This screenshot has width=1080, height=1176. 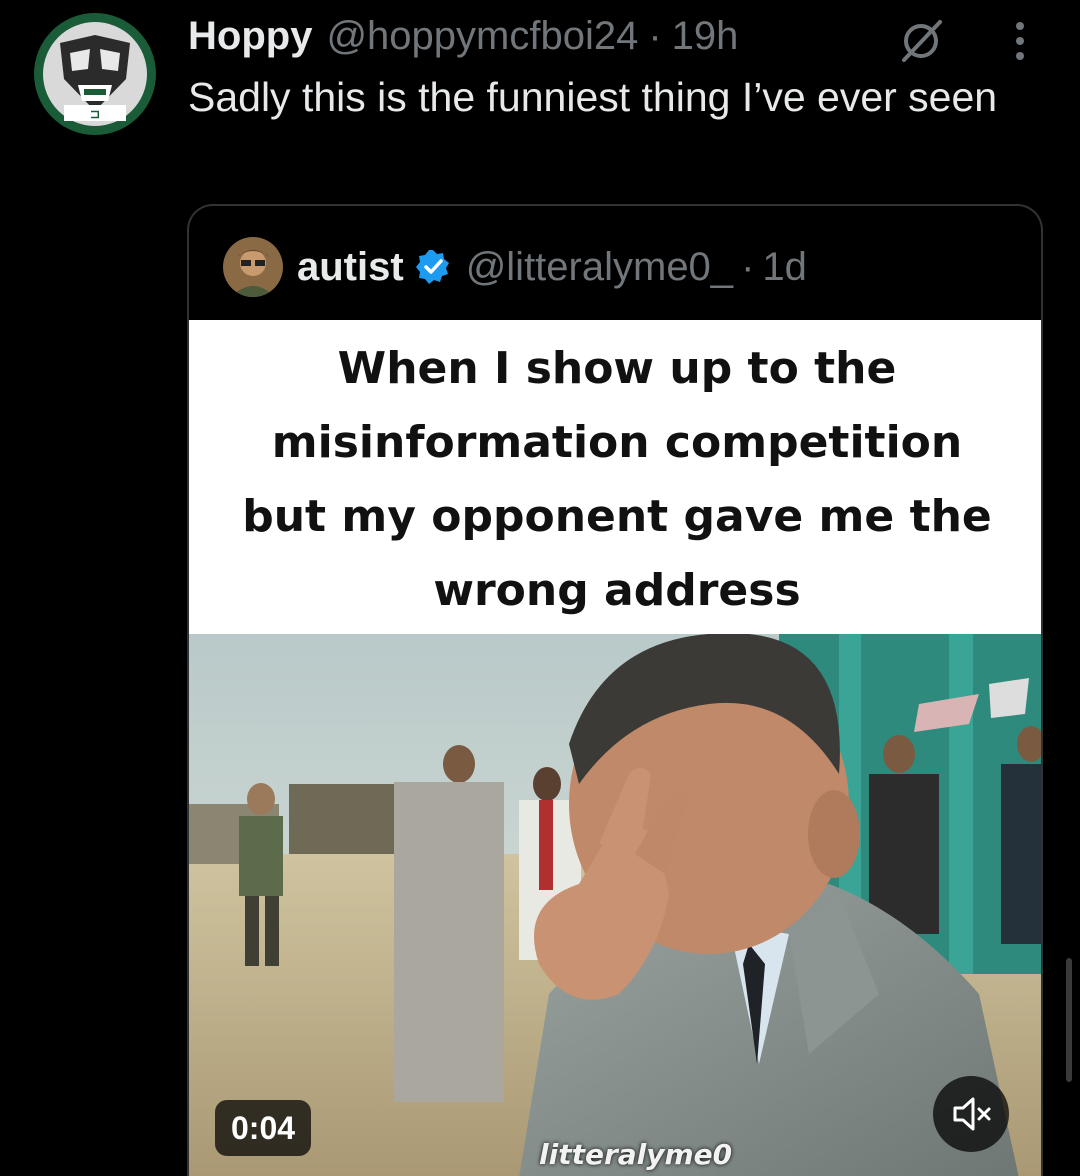 What do you see at coordinates (250, 36) in the screenshot?
I see `author-name: Hoppy` at bounding box center [250, 36].